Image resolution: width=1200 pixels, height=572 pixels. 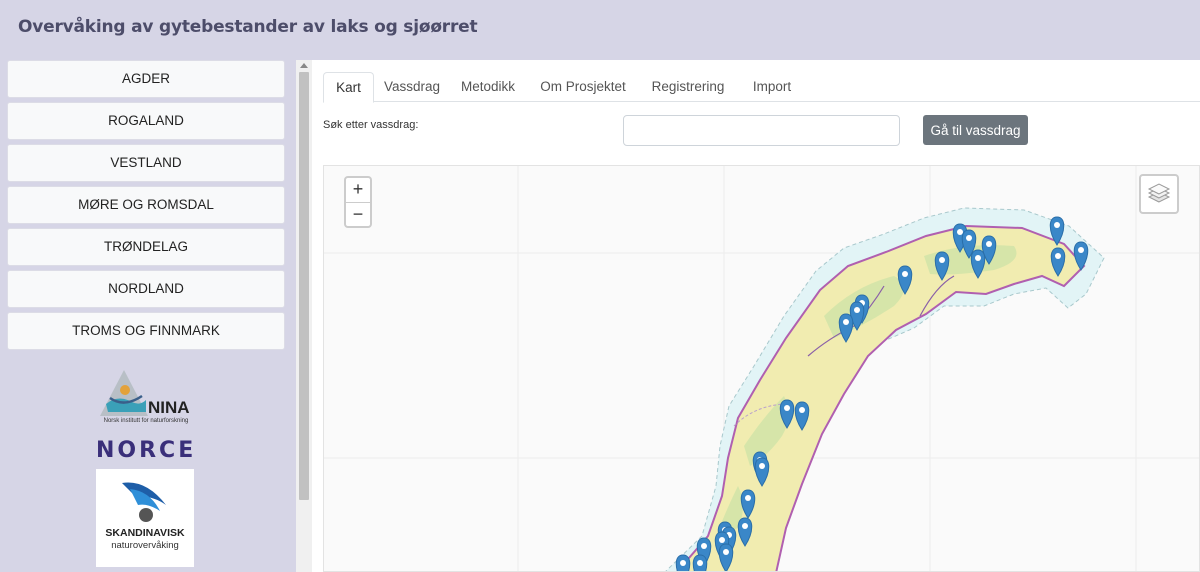 What do you see at coordinates (146, 331) in the screenshot?
I see `region-button-troms-og-finnmark: TROMS OG FINNMARK` at bounding box center [146, 331].